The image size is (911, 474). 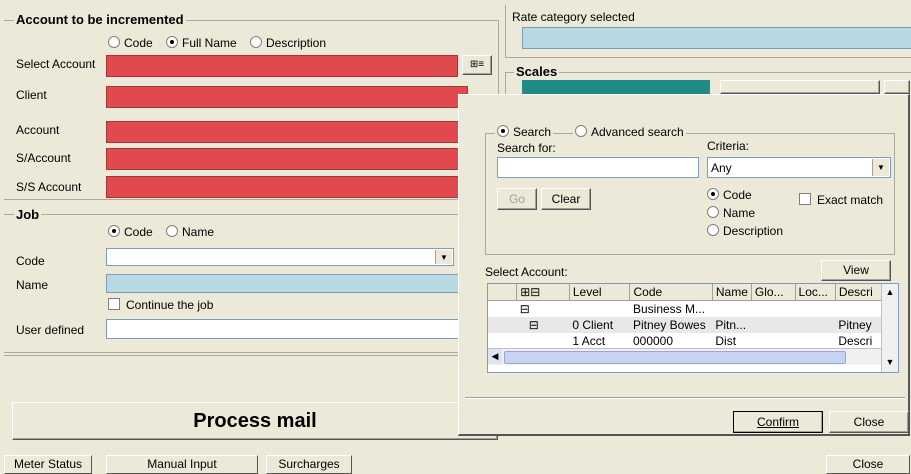 What do you see at coordinates (598, 167) in the screenshot?
I see `search-for-input` at bounding box center [598, 167].